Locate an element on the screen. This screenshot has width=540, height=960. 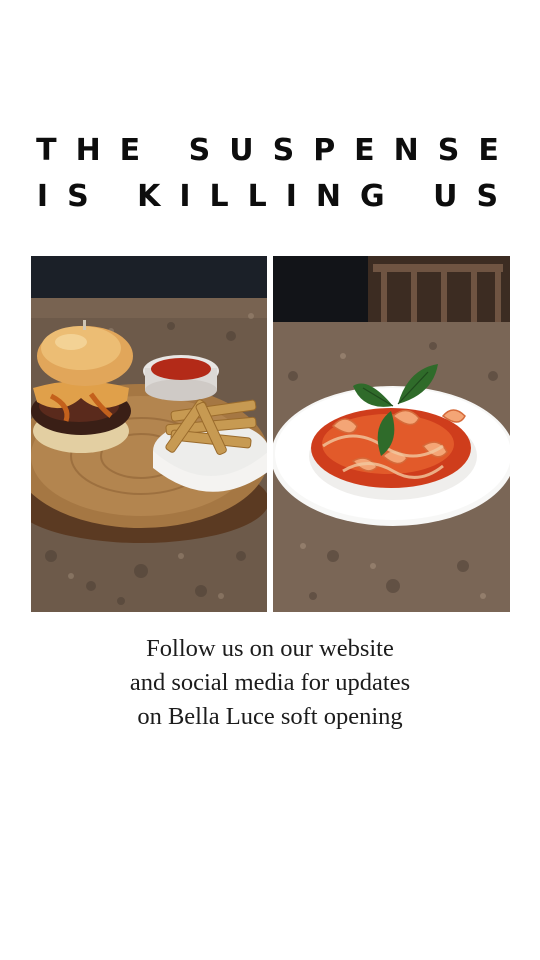
caption-line-3: on Bella Luce soft opening is located at coordinates (270, 716).